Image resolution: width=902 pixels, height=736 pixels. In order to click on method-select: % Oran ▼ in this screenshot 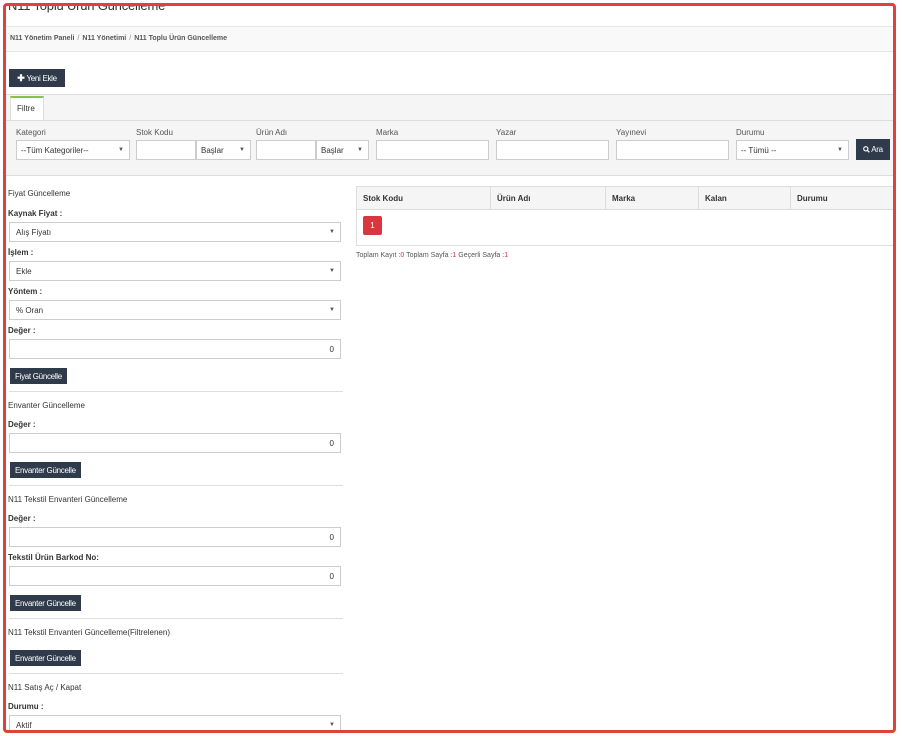, I will do `click(175, 310)`.